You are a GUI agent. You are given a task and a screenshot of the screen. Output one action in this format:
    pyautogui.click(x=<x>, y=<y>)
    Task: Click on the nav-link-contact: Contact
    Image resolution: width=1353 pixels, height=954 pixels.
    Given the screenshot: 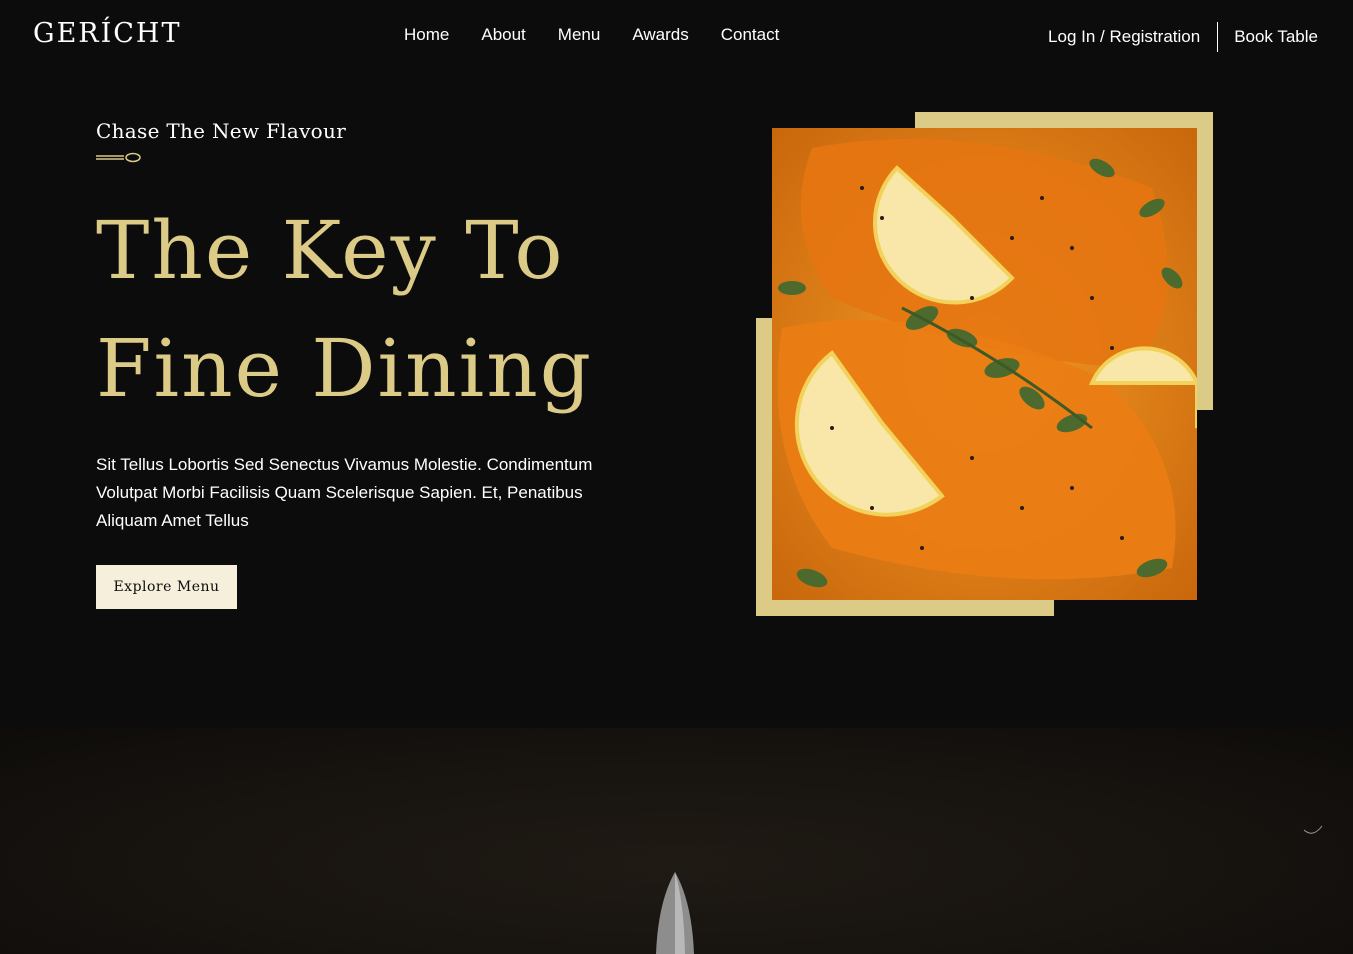 What is the action you would take?
    pyautogui.click(x=750, y=35)
    